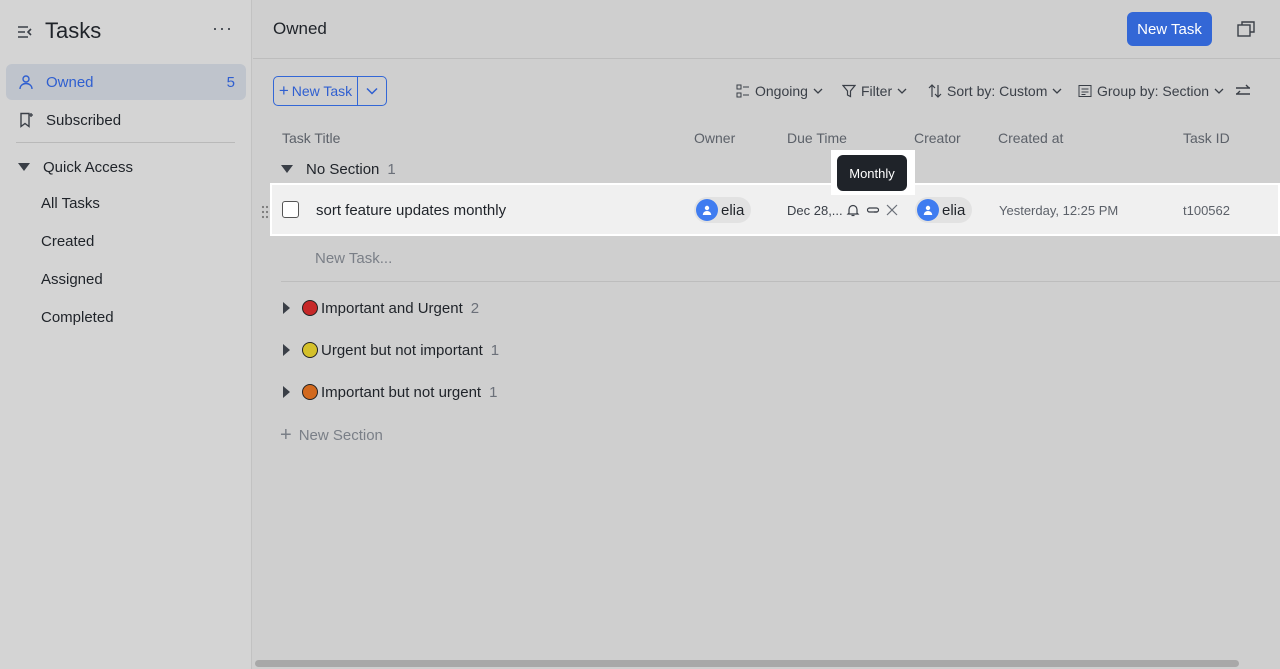 This screenshot has width=1280, height=669. I want to click on sidebar-item-owned: Owned 5, so click(126, 82).